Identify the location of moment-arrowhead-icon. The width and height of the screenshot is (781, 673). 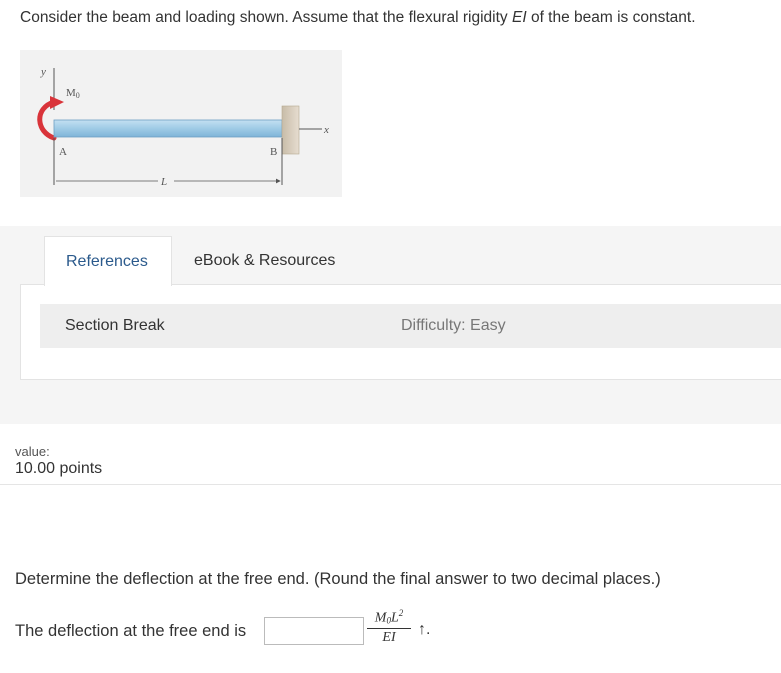
(57, 102).